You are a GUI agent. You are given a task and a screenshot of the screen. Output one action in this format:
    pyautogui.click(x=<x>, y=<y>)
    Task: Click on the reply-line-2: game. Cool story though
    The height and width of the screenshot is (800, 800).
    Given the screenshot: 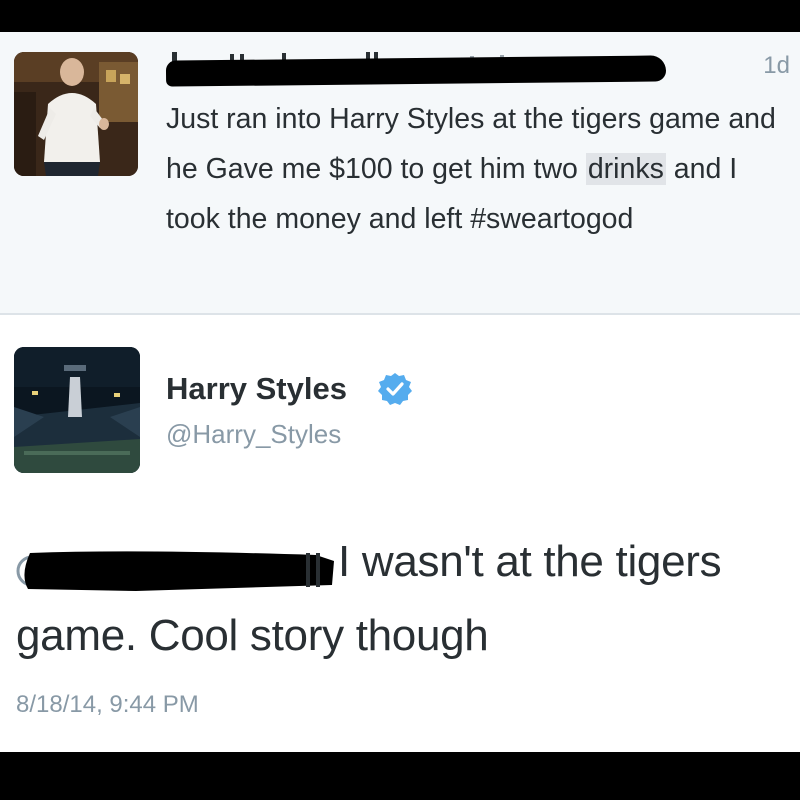 What is the action you would take?
    pyautogui.click(x=252, y=635)
    